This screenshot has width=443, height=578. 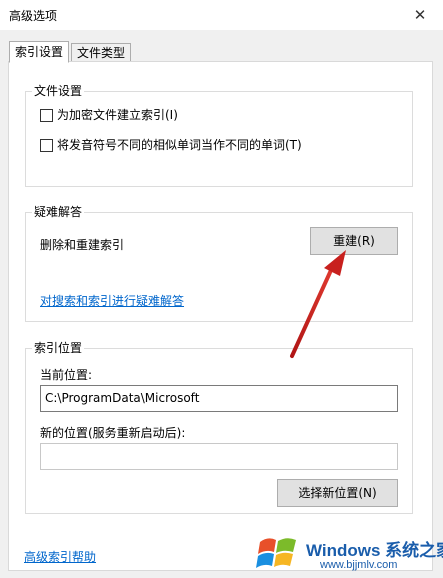 What do you see at coordinates (276, 553) in the screenshot?
I see `windows-logo-icon` at bounding box center [276, 553].